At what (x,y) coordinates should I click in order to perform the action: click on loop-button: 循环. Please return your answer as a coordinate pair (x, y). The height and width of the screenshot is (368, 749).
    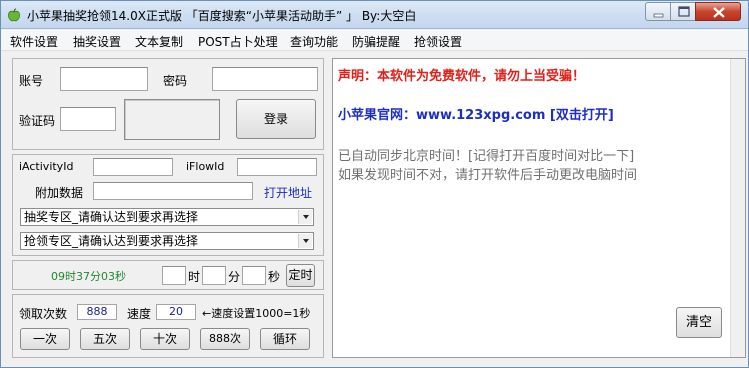
    Looking at the image, I should click on (285, 339).